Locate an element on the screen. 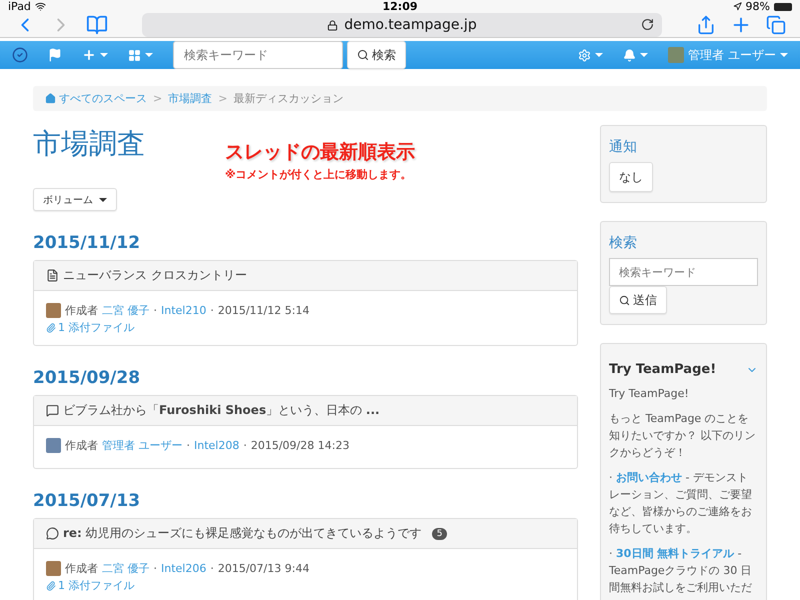  date-heading: 2015/07/13 is located at coordinates (87, 501).